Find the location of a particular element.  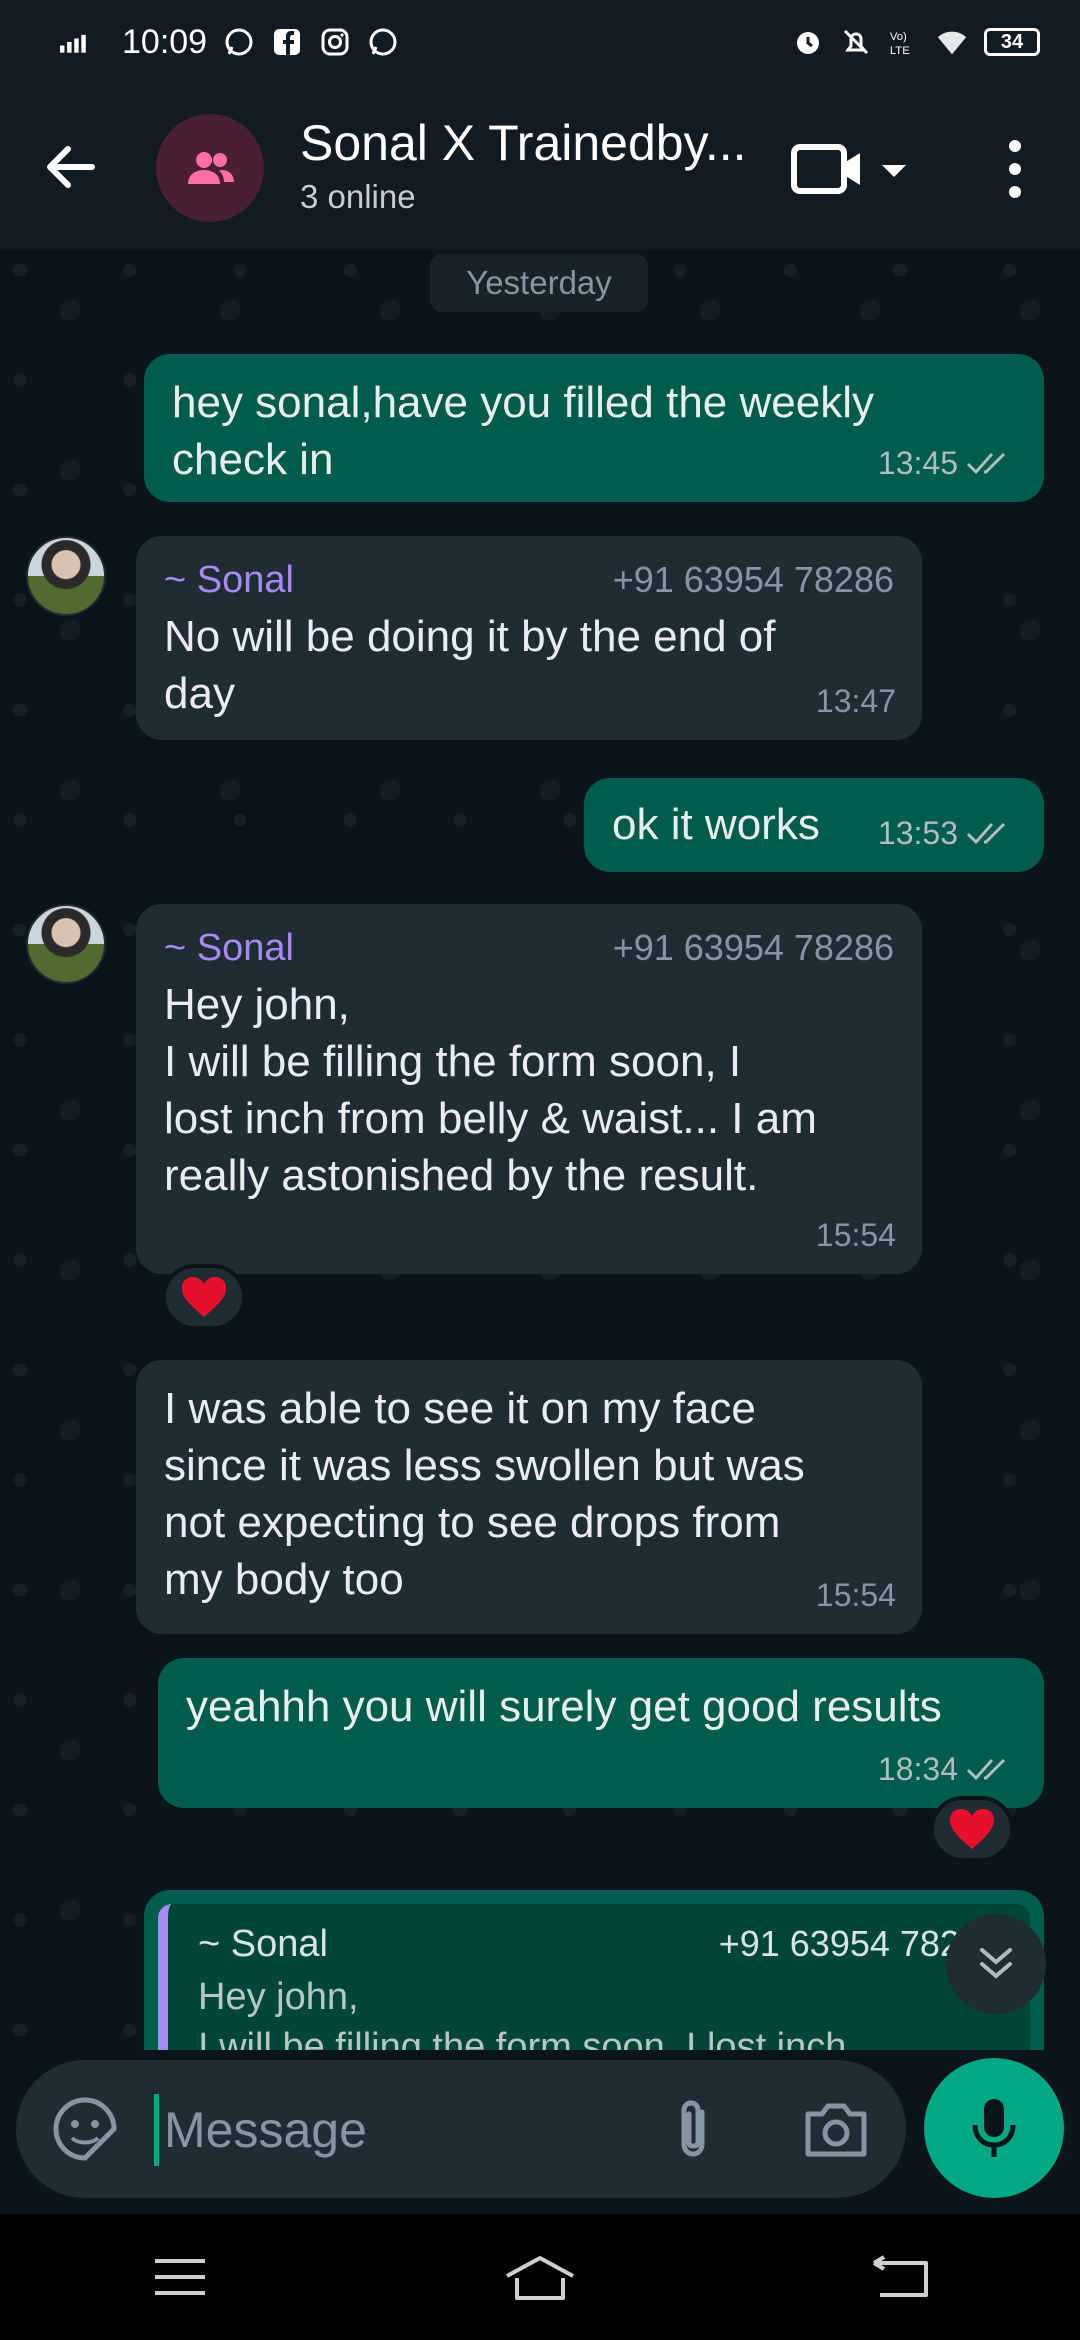

back-nav-icon is located at coordinates (900, 2276).